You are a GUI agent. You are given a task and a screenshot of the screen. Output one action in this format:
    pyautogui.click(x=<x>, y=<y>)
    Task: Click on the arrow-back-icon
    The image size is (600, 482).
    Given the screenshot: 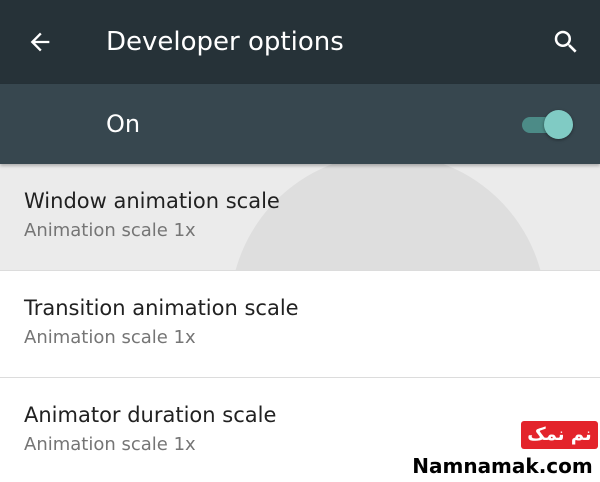 What is the action you would take?
    pyautogui.click(x=40, y=42)
    